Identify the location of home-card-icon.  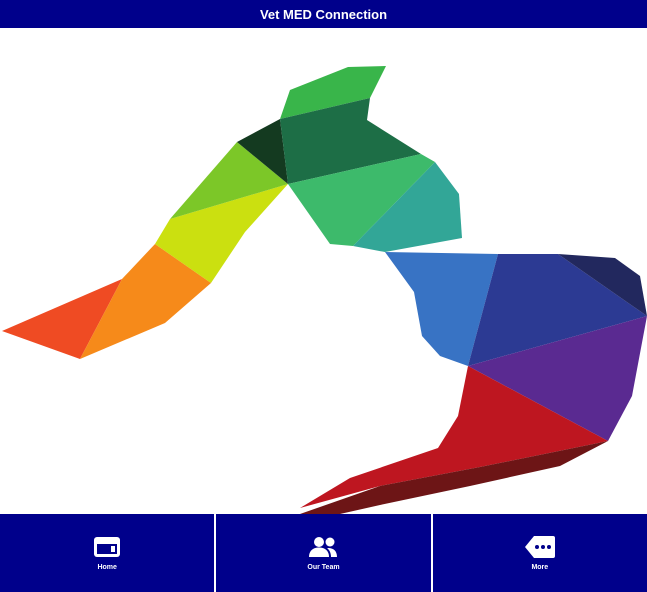
(107, 547).